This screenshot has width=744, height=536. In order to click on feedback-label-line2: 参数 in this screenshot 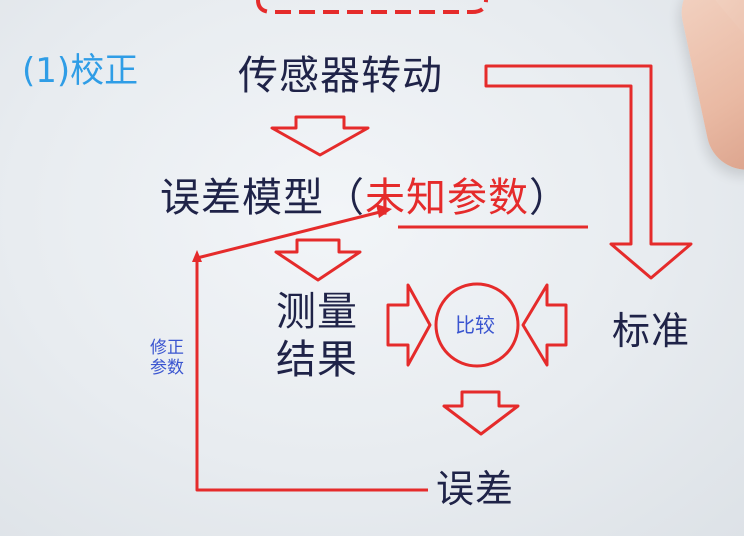, I will do `click(167, 368)`.